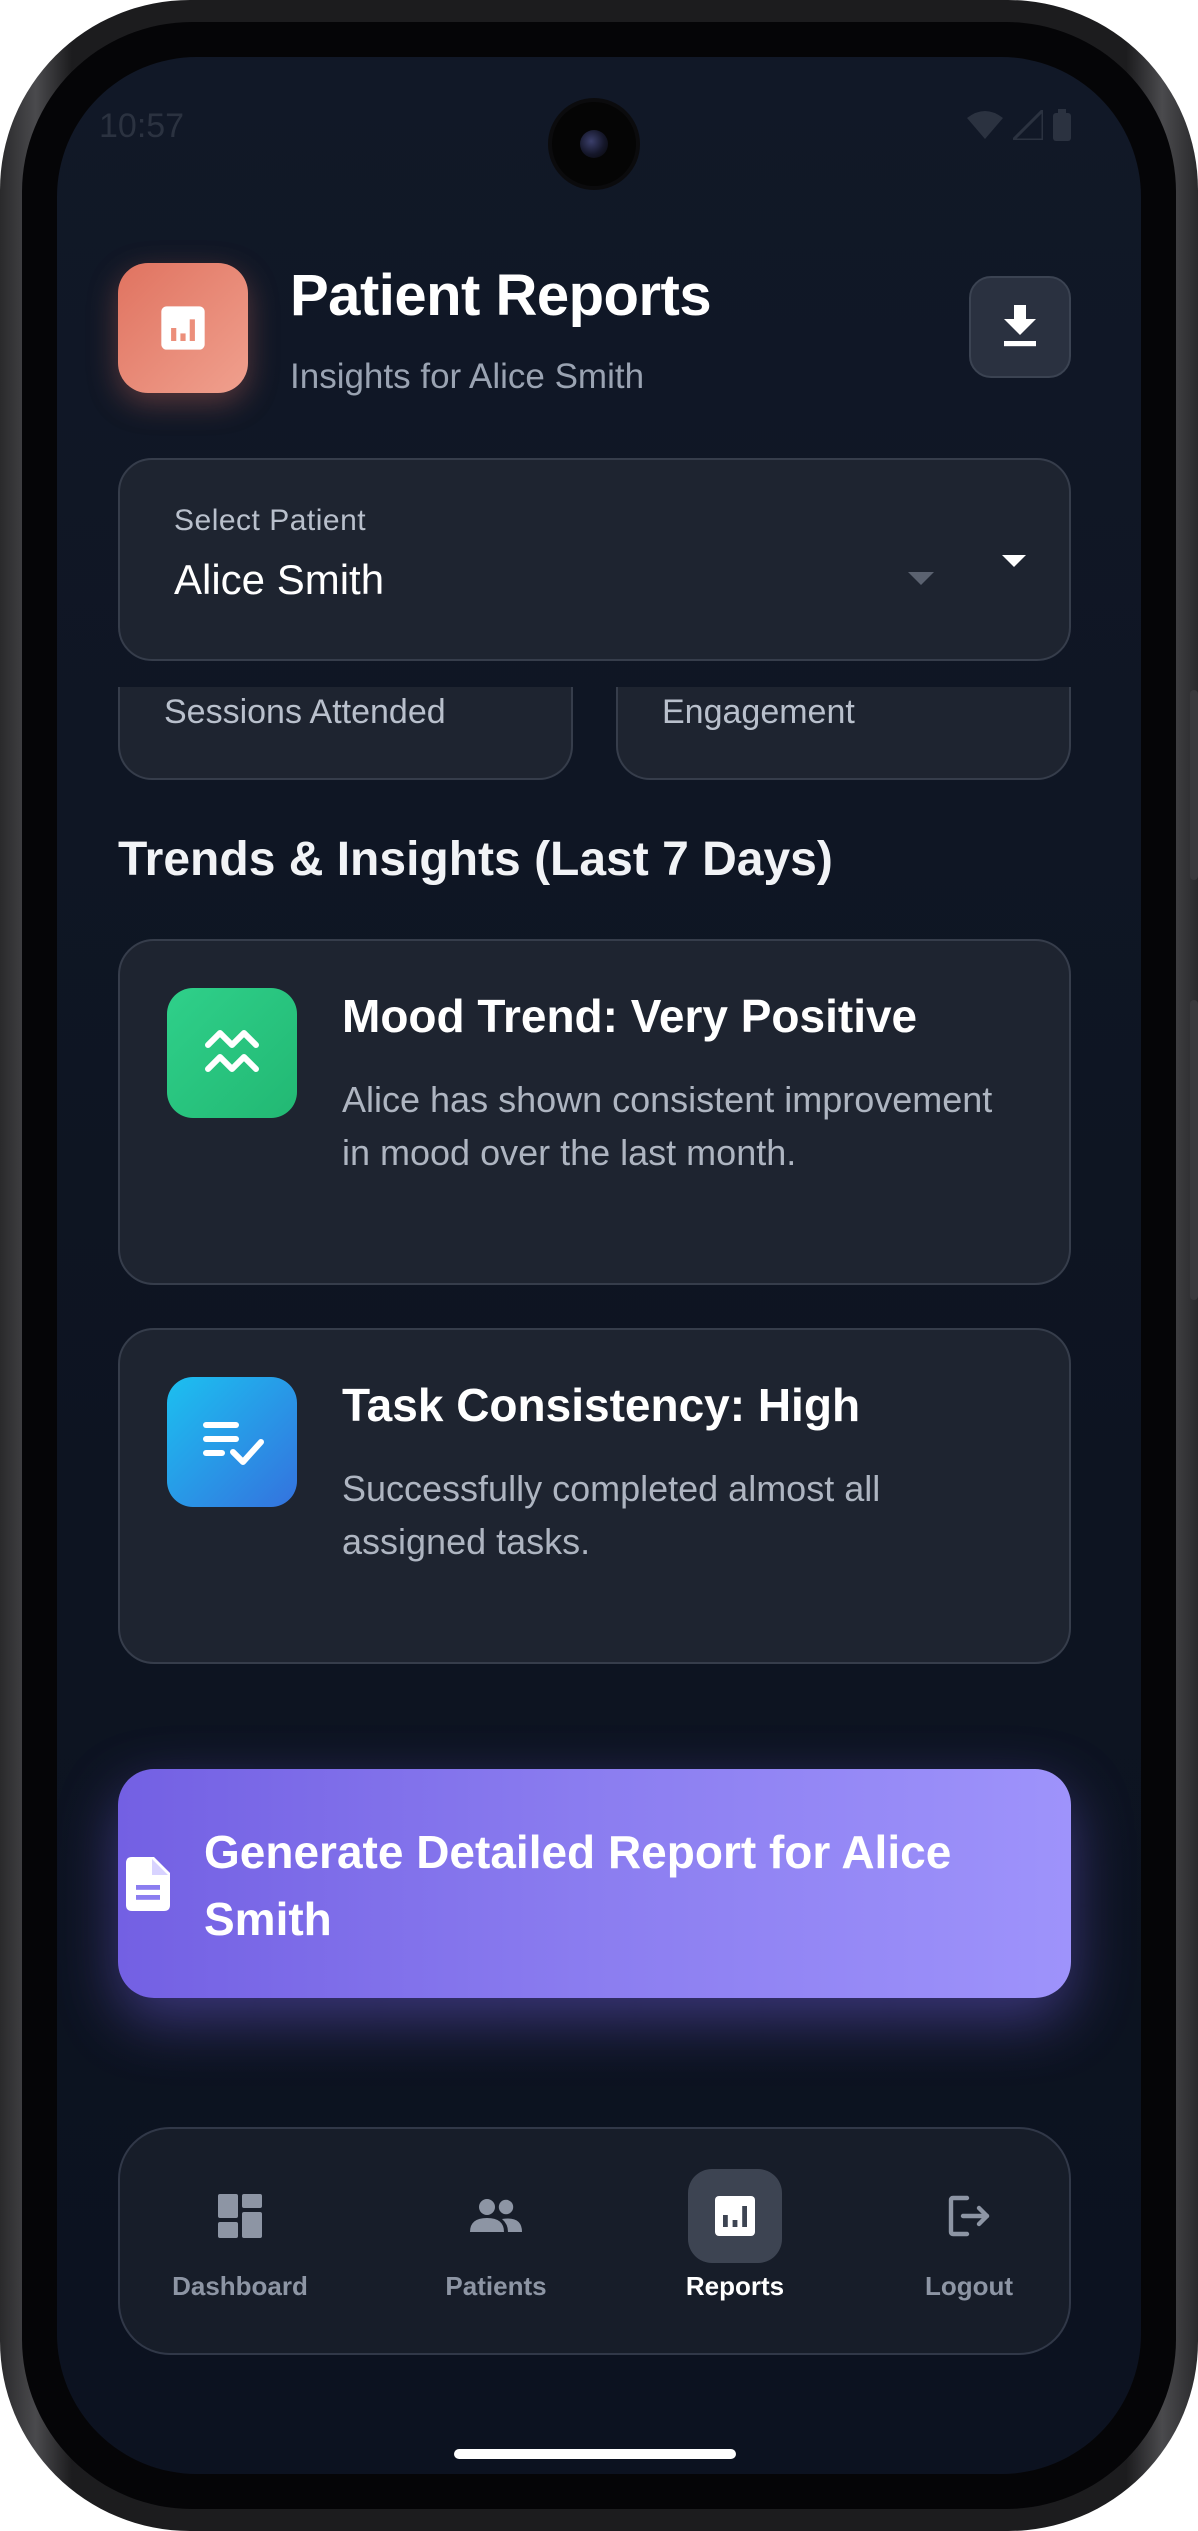 This screenshot has width=1198, height=2531. What do you see at coordinates (475, 859) in the screenshot?
I see `section-title: Trends & Insights (Last 7 Days)` at bounding box center [475, 859].